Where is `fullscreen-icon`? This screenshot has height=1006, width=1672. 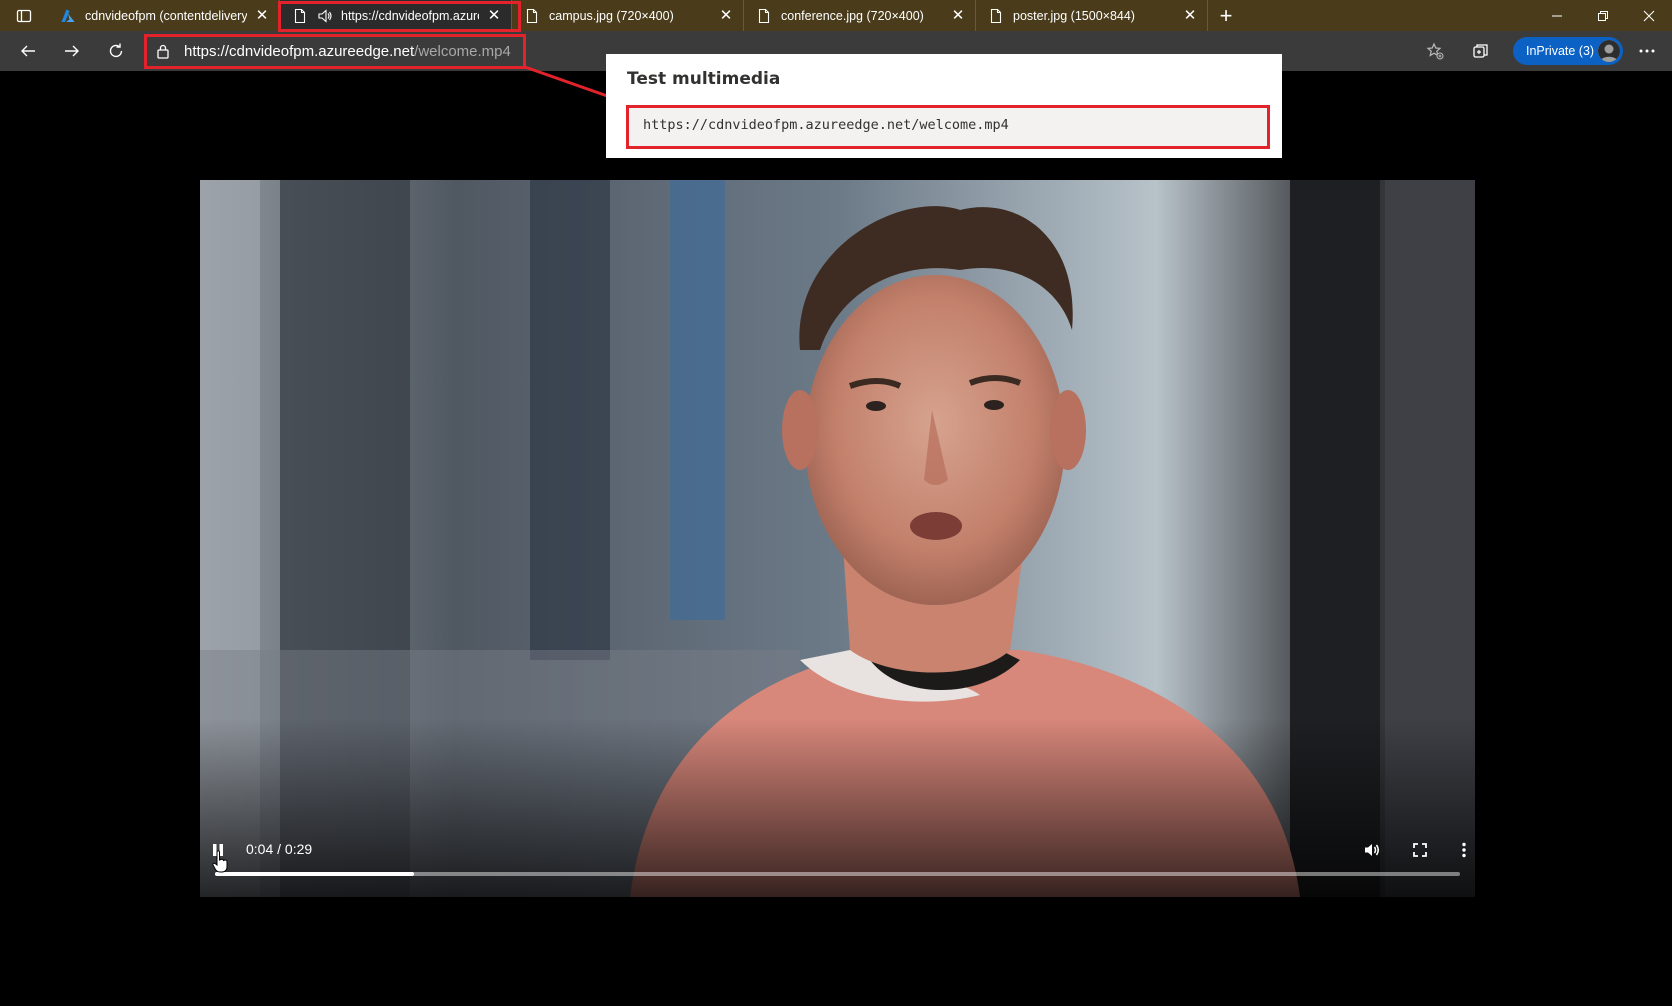
fullscreen-icon is located at coordinates (1420, 850).